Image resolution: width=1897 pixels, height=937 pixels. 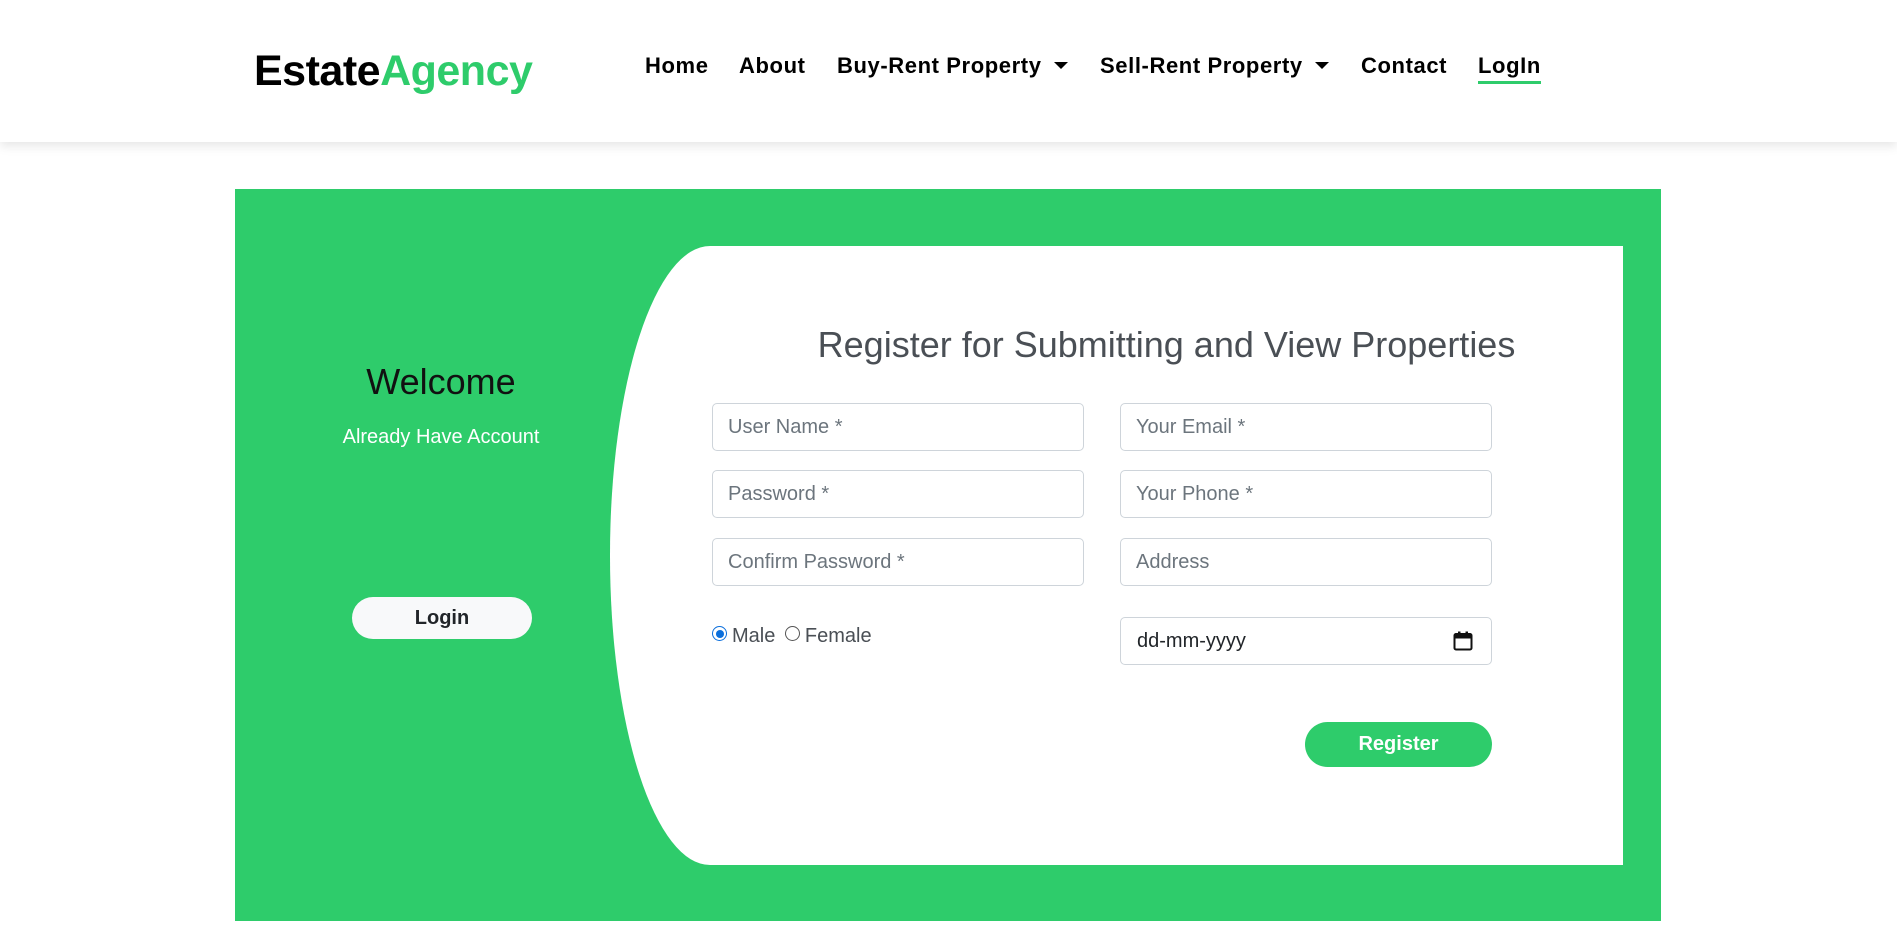 I want to click on confirm-password-input, so click(x=898, y=562).